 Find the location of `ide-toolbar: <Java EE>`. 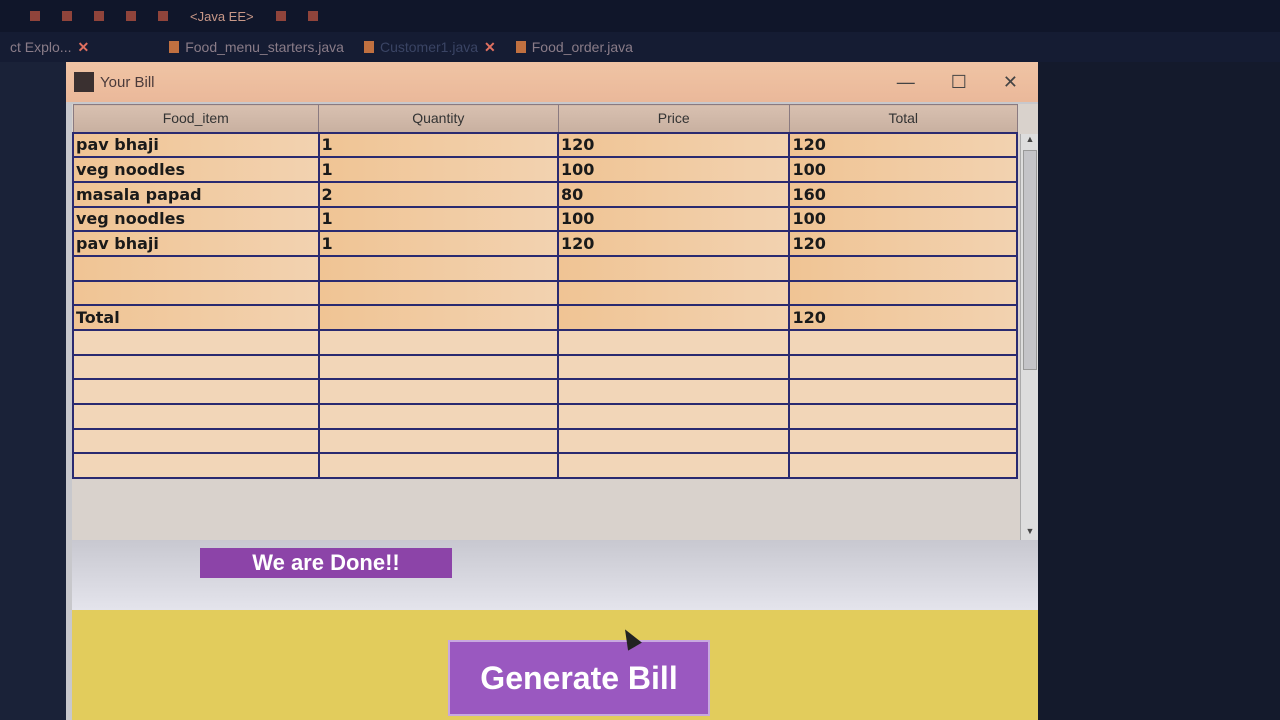

ide-toolbar: <Java EE> is located at coordinates (640, 16).